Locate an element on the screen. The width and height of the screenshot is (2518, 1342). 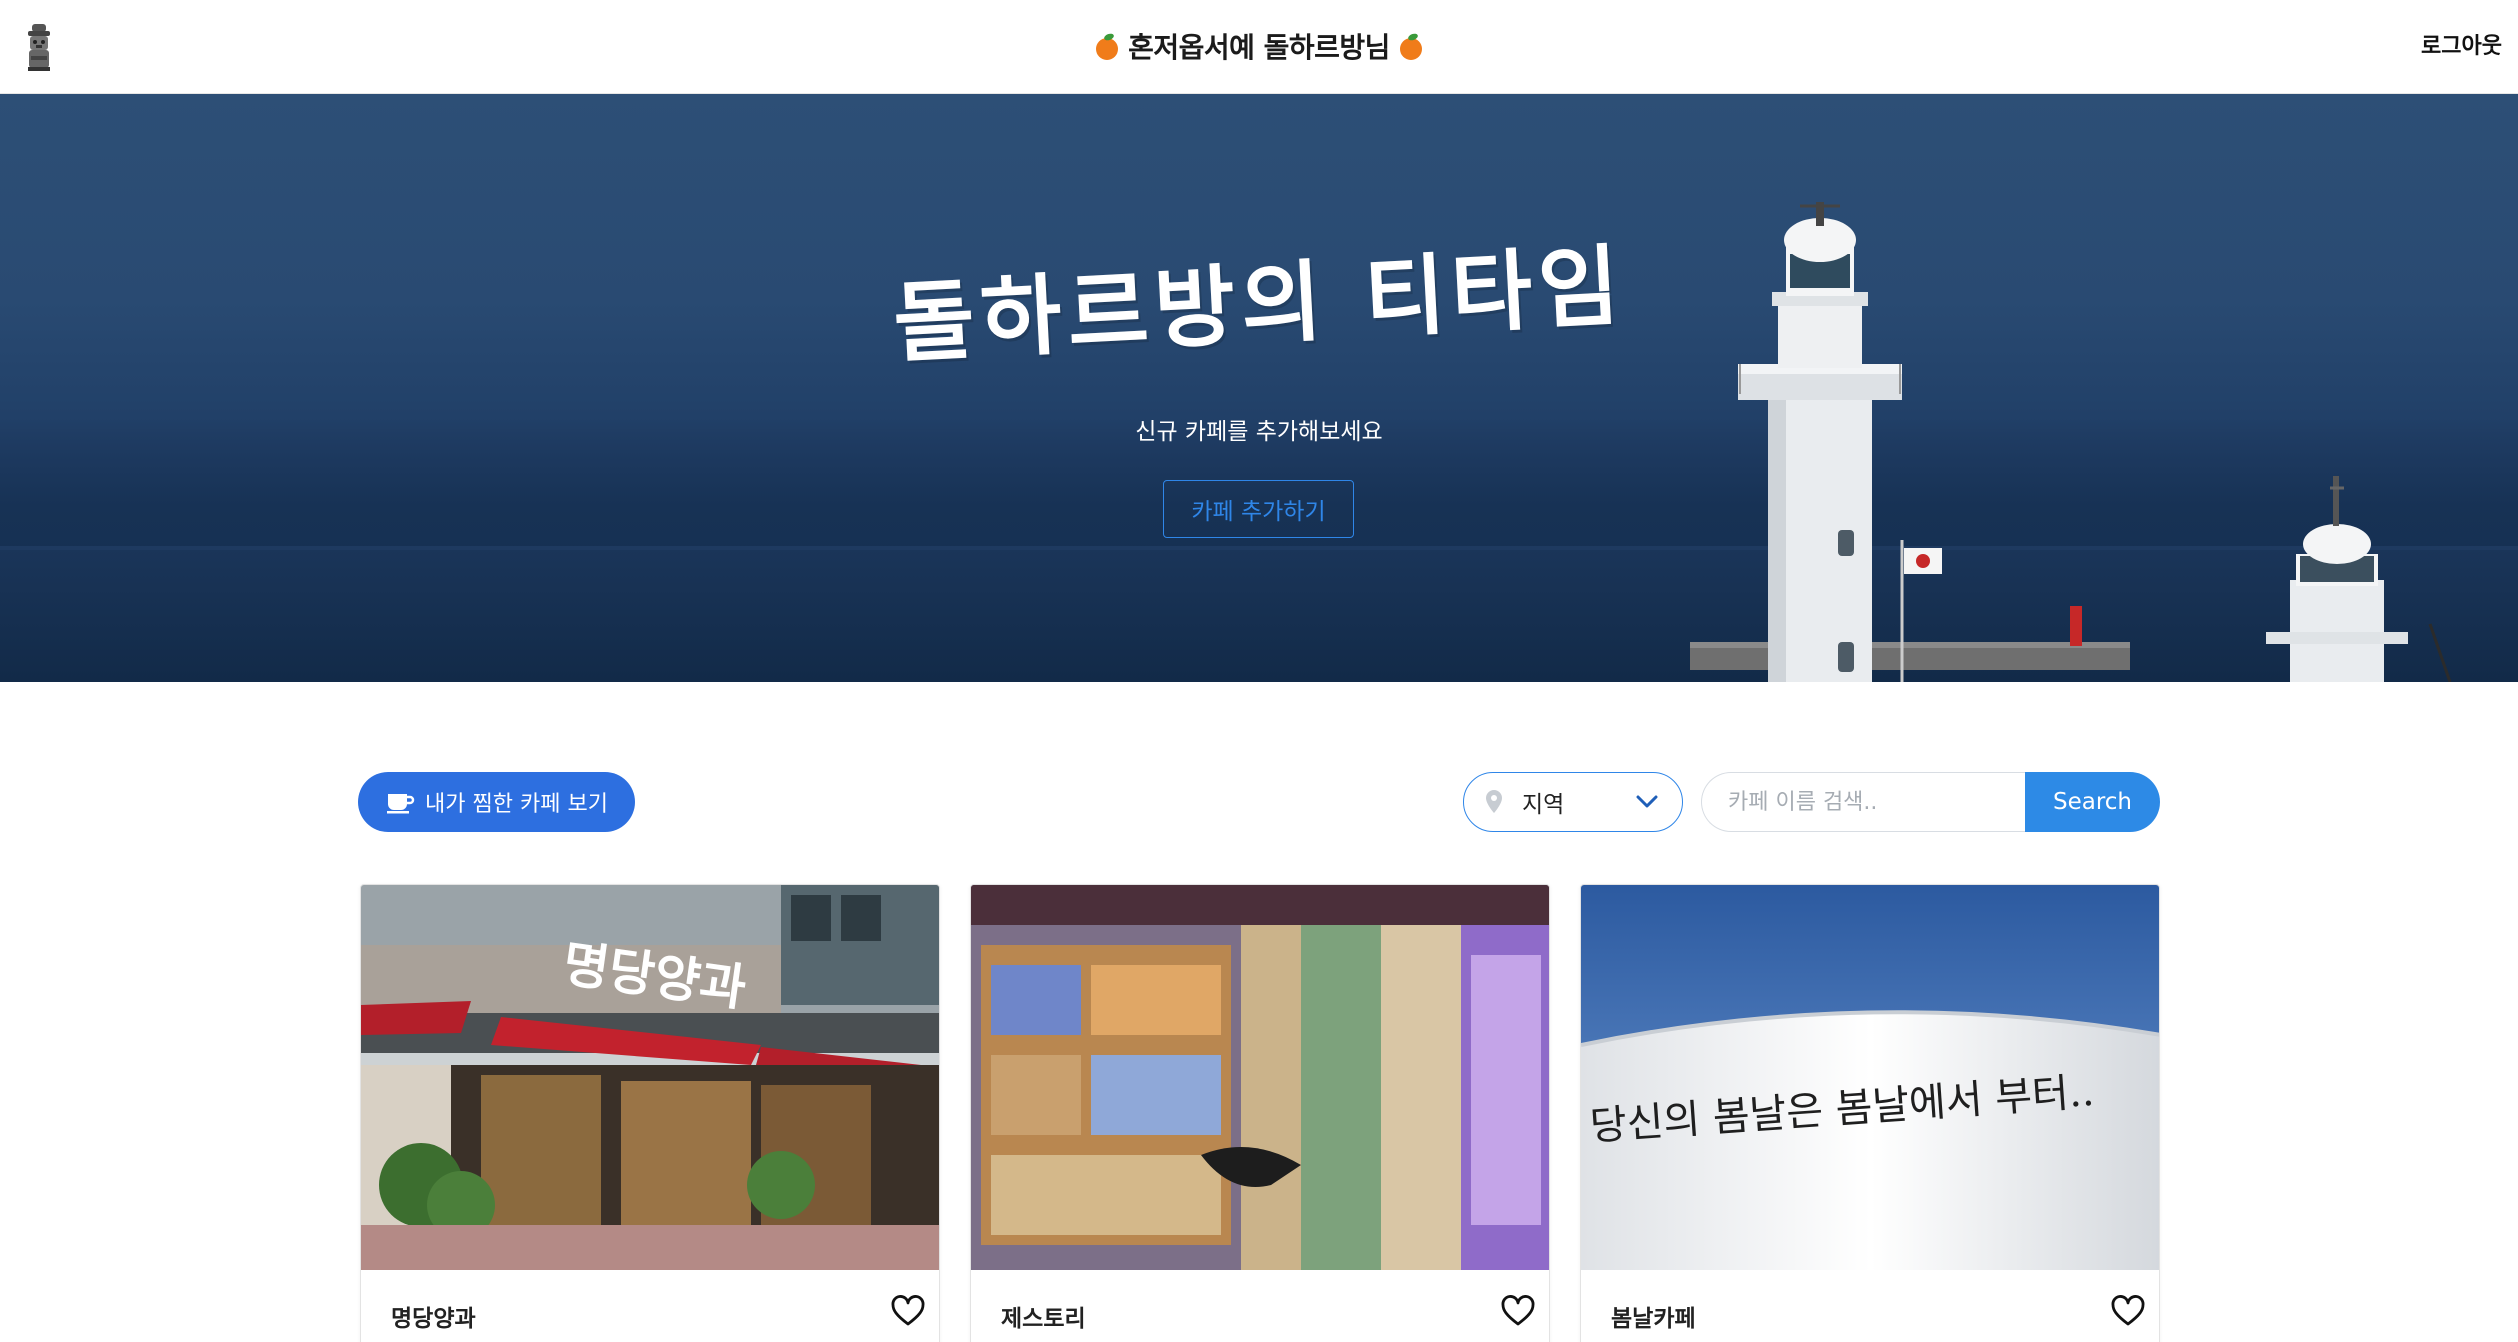
favorite-cafes-button: 내가 찜한 카페 보기 is located at coordinates (496, 802).